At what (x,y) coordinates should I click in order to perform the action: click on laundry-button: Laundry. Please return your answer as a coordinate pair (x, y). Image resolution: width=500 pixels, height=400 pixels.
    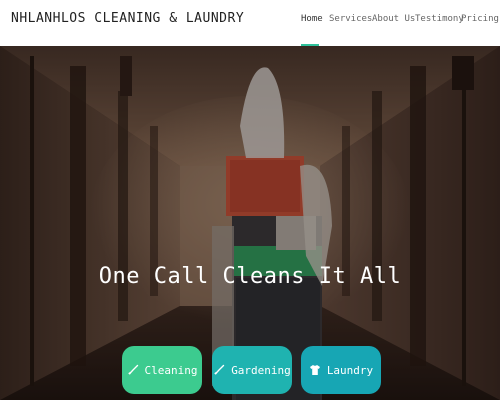
    Looking at the image, I should click on (341, 370).